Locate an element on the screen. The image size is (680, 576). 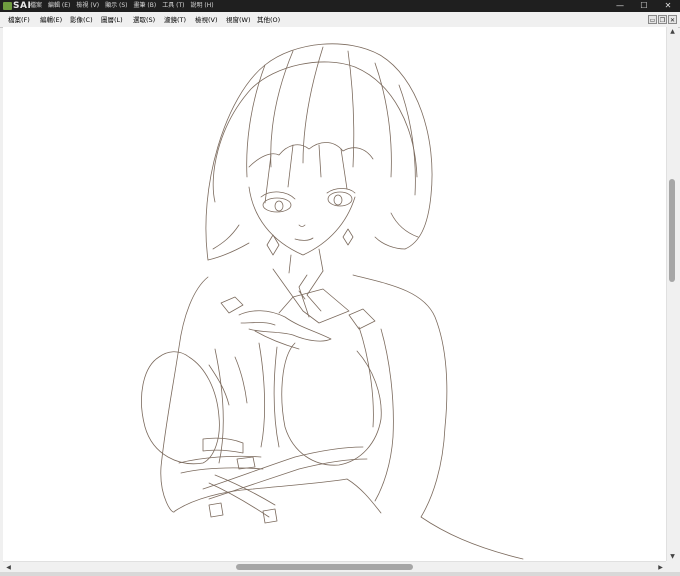
doc-minimize-button: ▭ is located at coordinates (652, 19).